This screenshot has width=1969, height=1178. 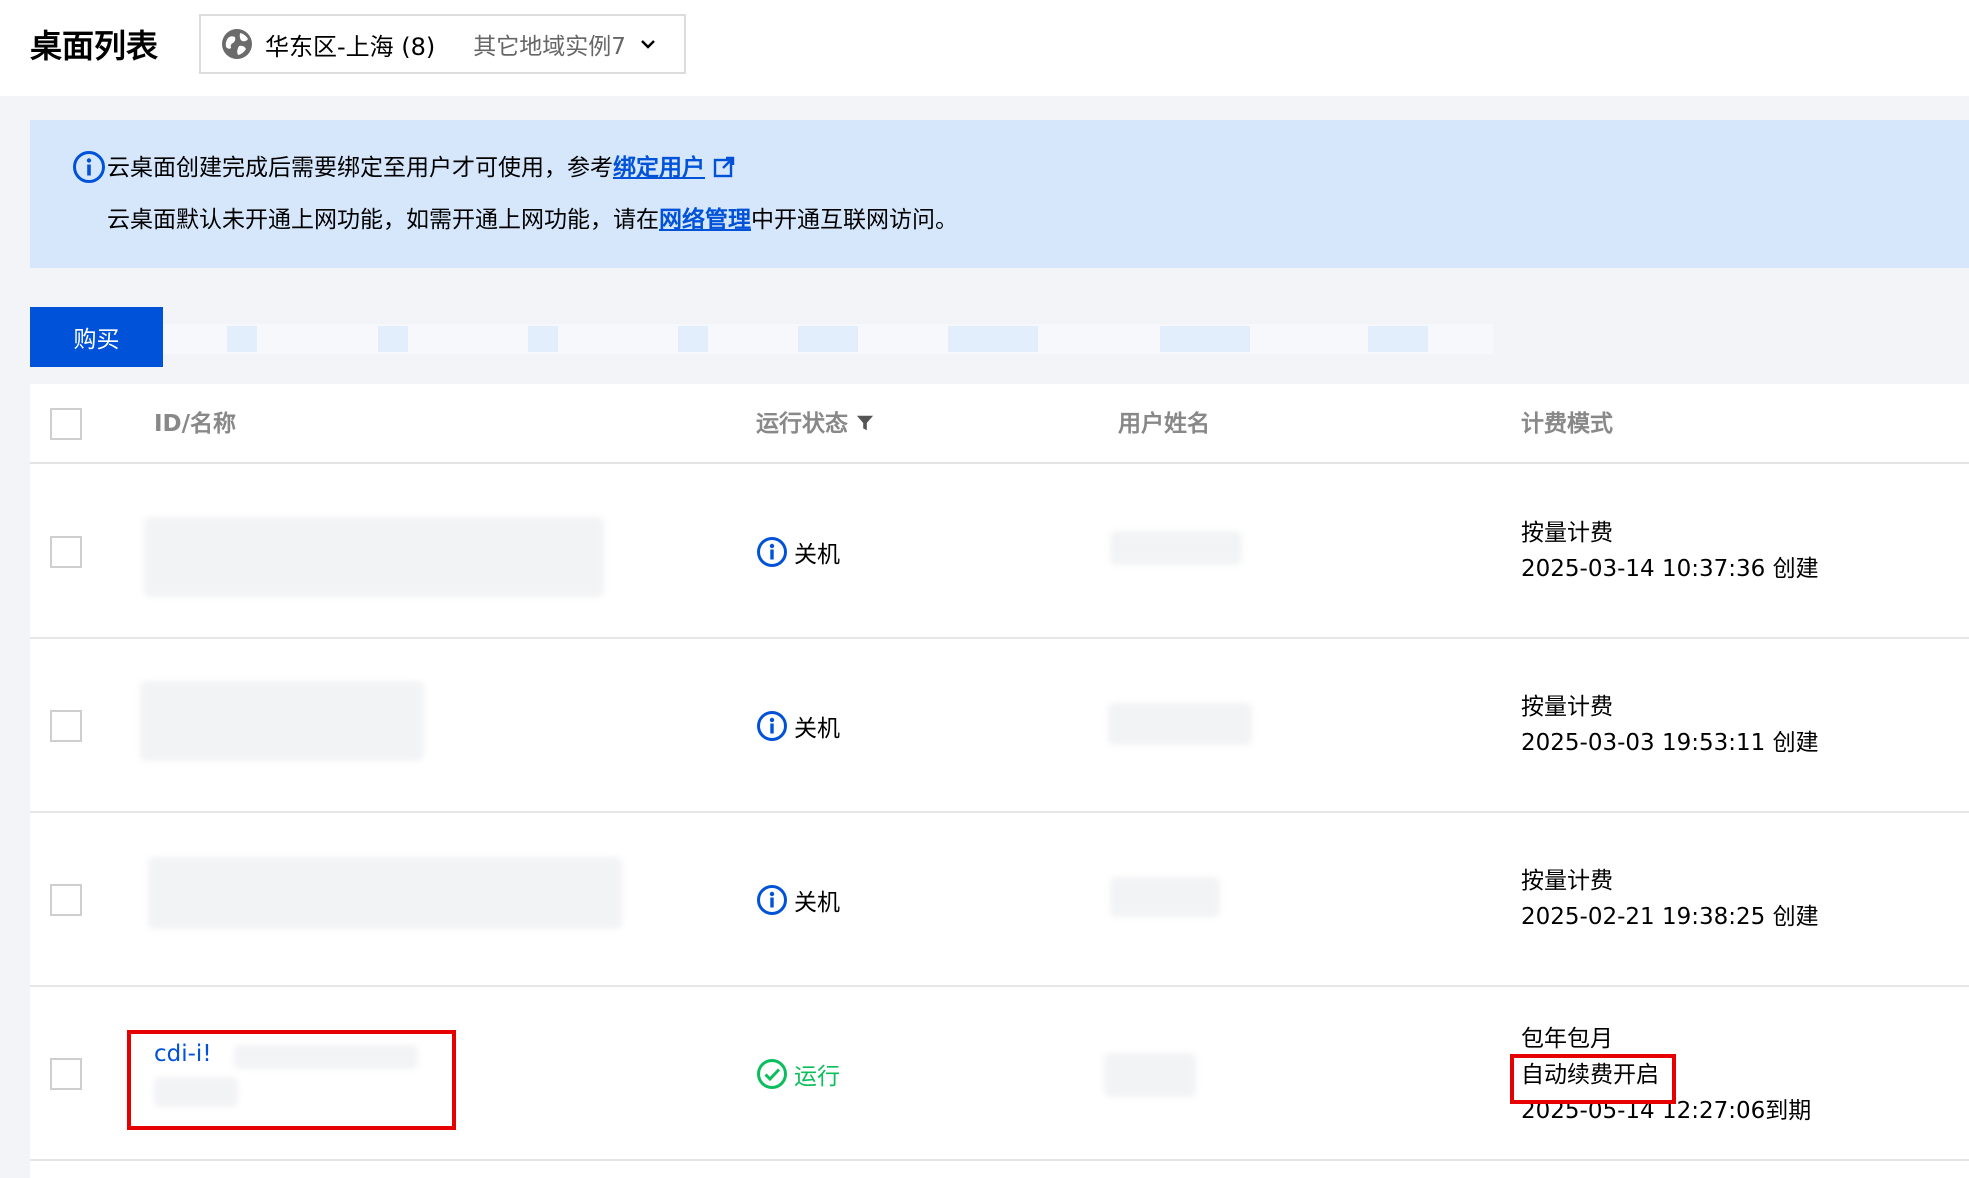 What do you see at coordinates (984, 48) in the screenshot?
I see `top-bar: 桌面列表 华东区-上海 (8) 其它地域实例7` at bounding box center [984, 48].